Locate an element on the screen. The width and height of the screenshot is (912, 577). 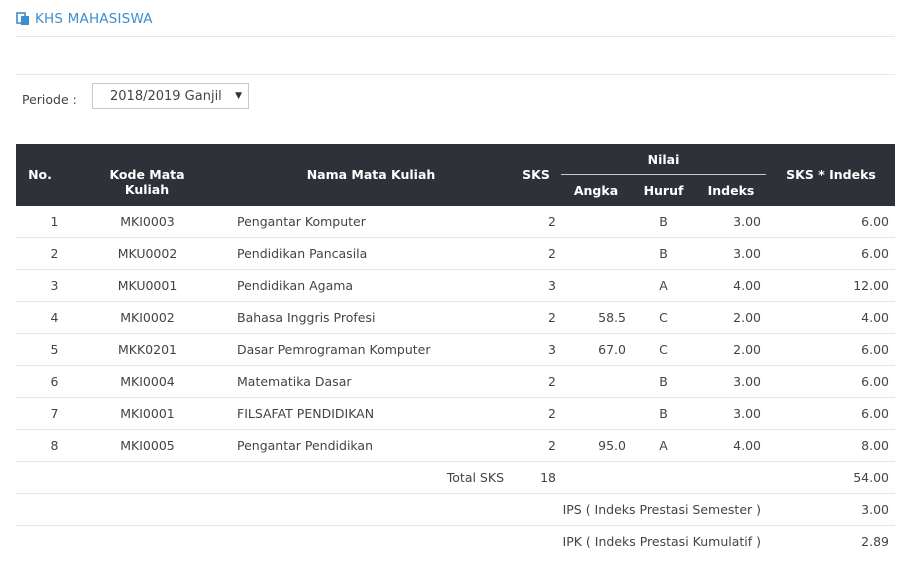
header-nilai: Nilai is located at coordinates (663, 159).